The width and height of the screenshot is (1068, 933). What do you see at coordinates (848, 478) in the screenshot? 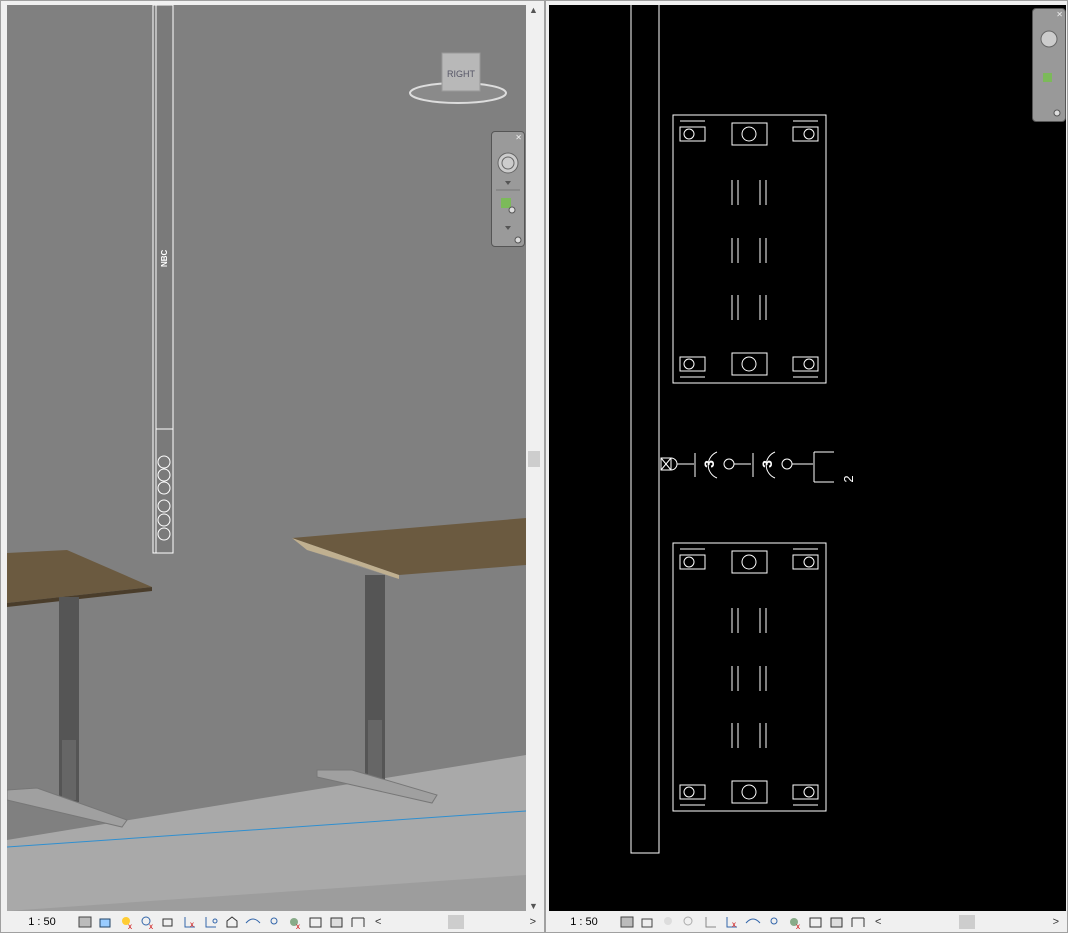
I see `circuit-tag: 2` at bounding box center [848, 478].